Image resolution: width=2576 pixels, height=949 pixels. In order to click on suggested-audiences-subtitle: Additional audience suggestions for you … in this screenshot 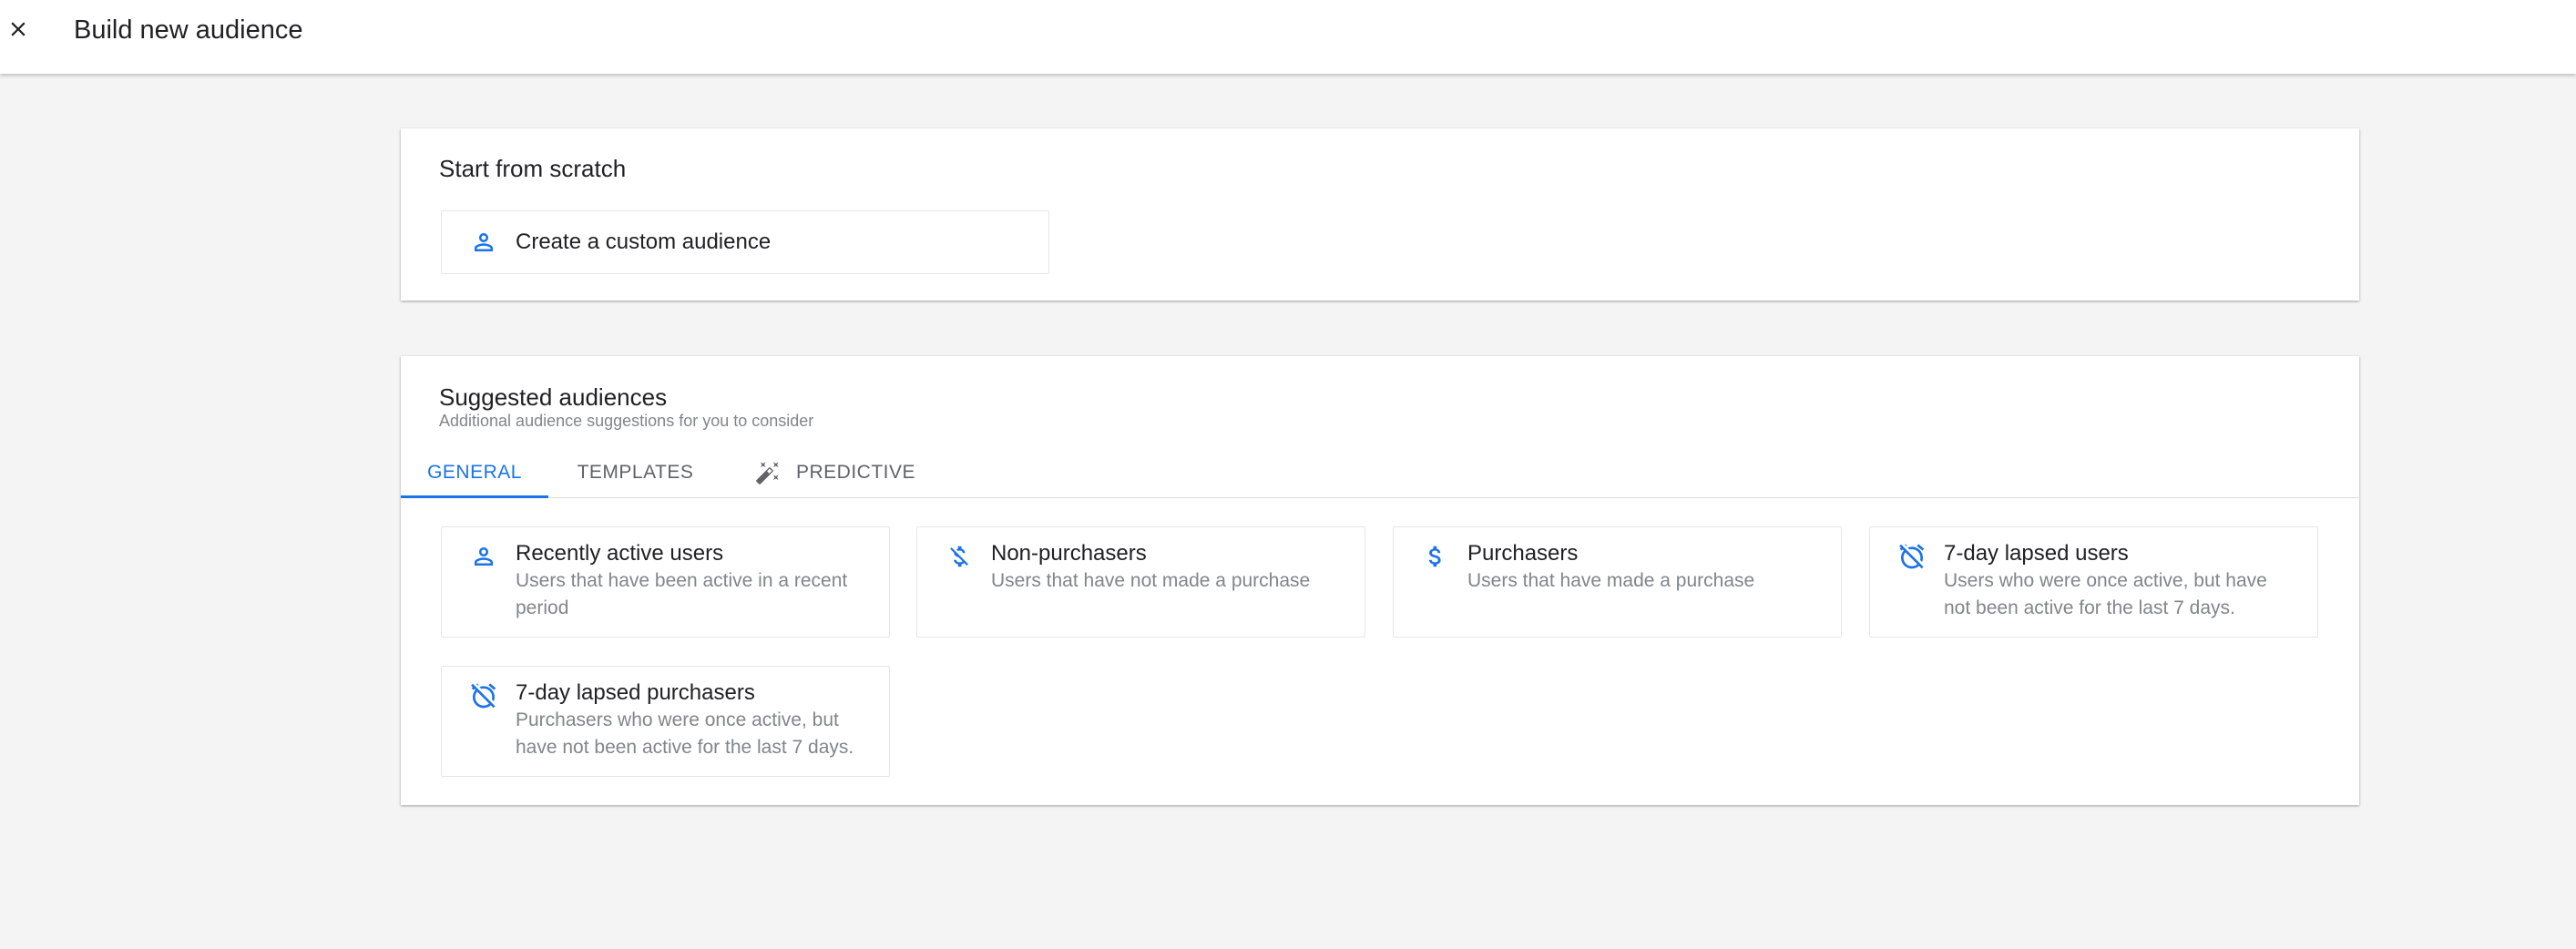, I will do `click(626, 421)`.